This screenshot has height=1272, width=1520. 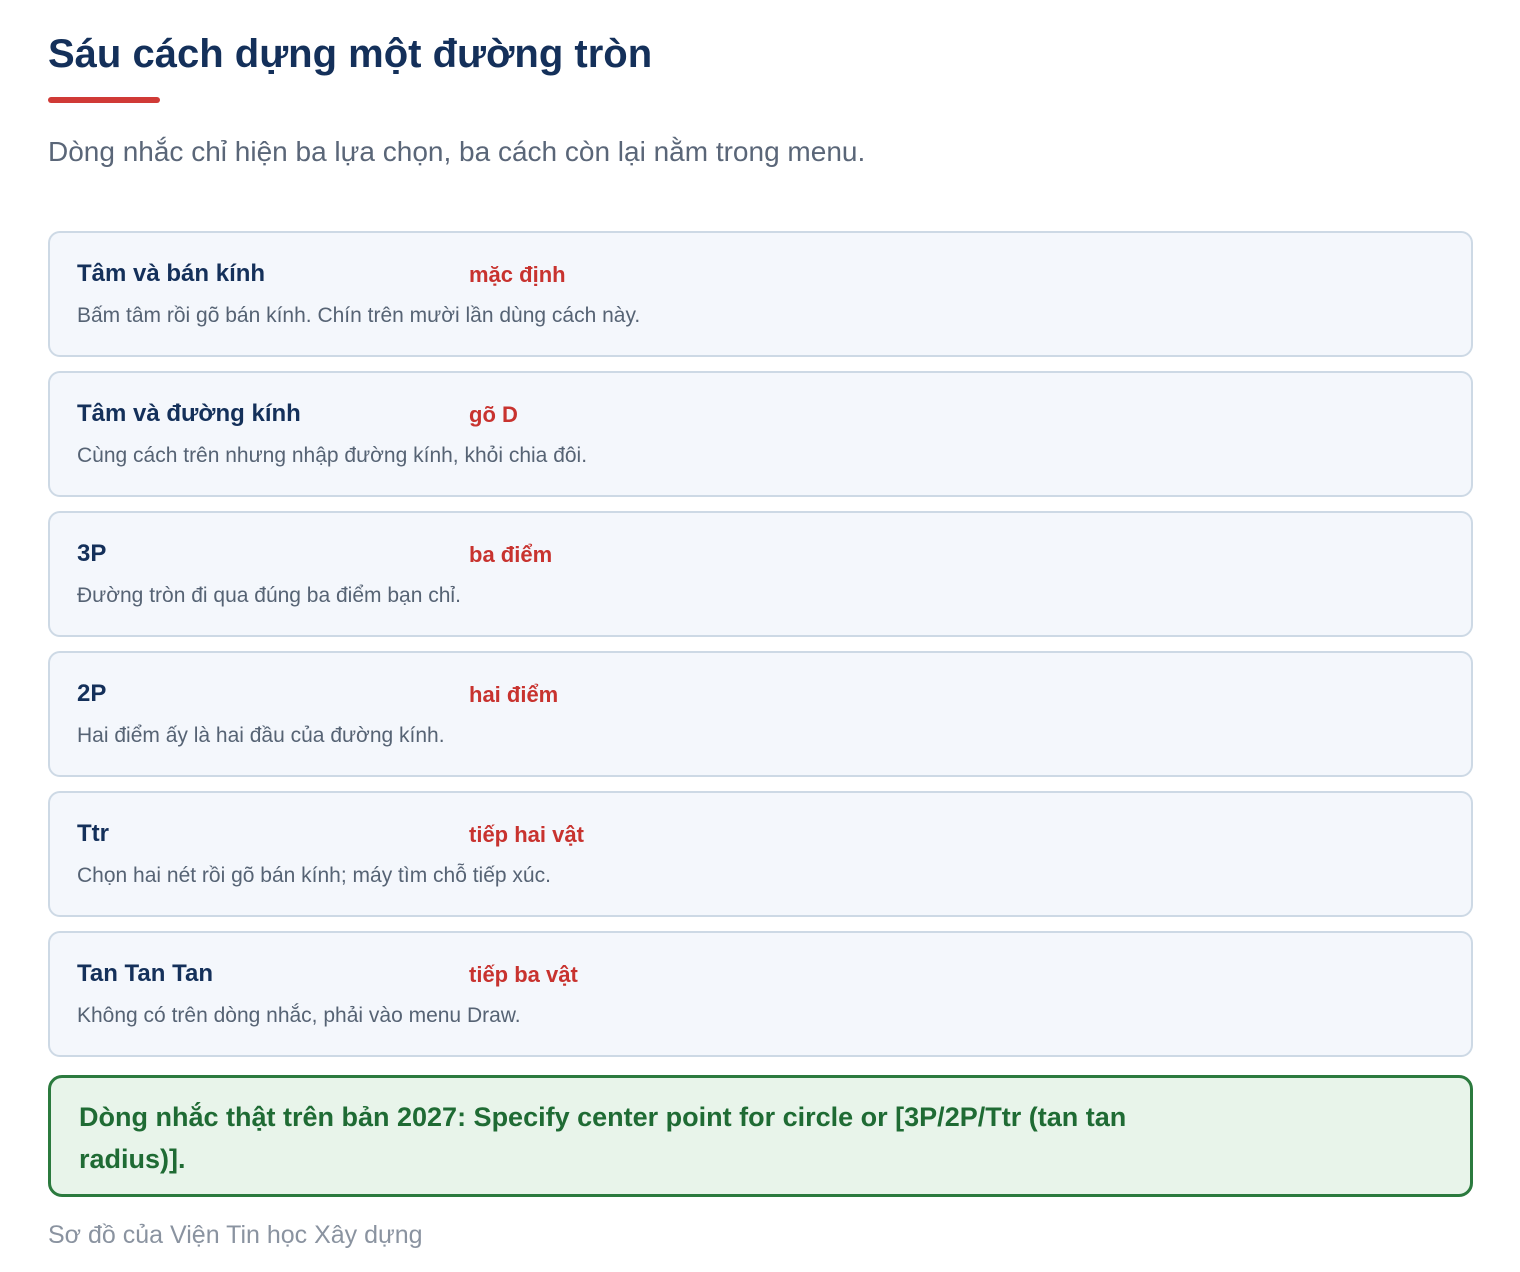 I want to click on method-description: Đường tròn đi qua đúng ba điểm bạn chỉ., so click(x=269, y=595).